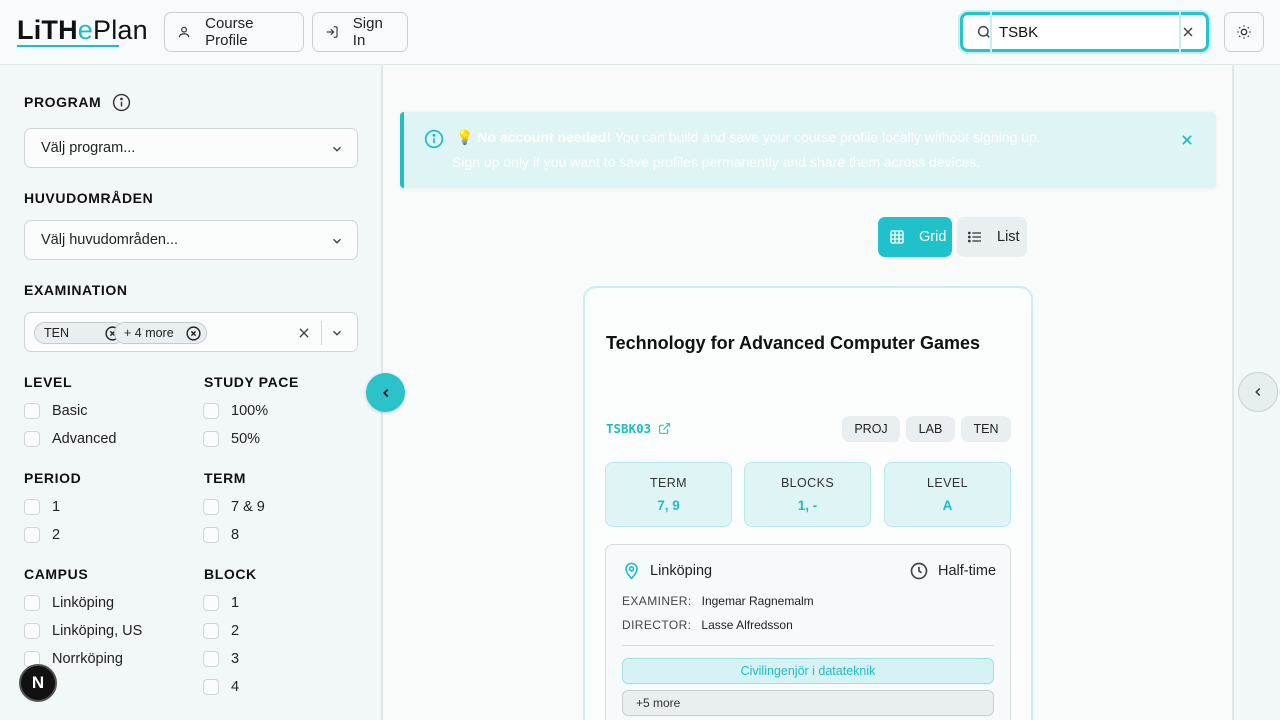 The image size is (1280, 720). What do you see at coordinates (251, 382) in the screenshot?
I see `study-pace-label: STUDY PACE` at bounding box center [251, 382].